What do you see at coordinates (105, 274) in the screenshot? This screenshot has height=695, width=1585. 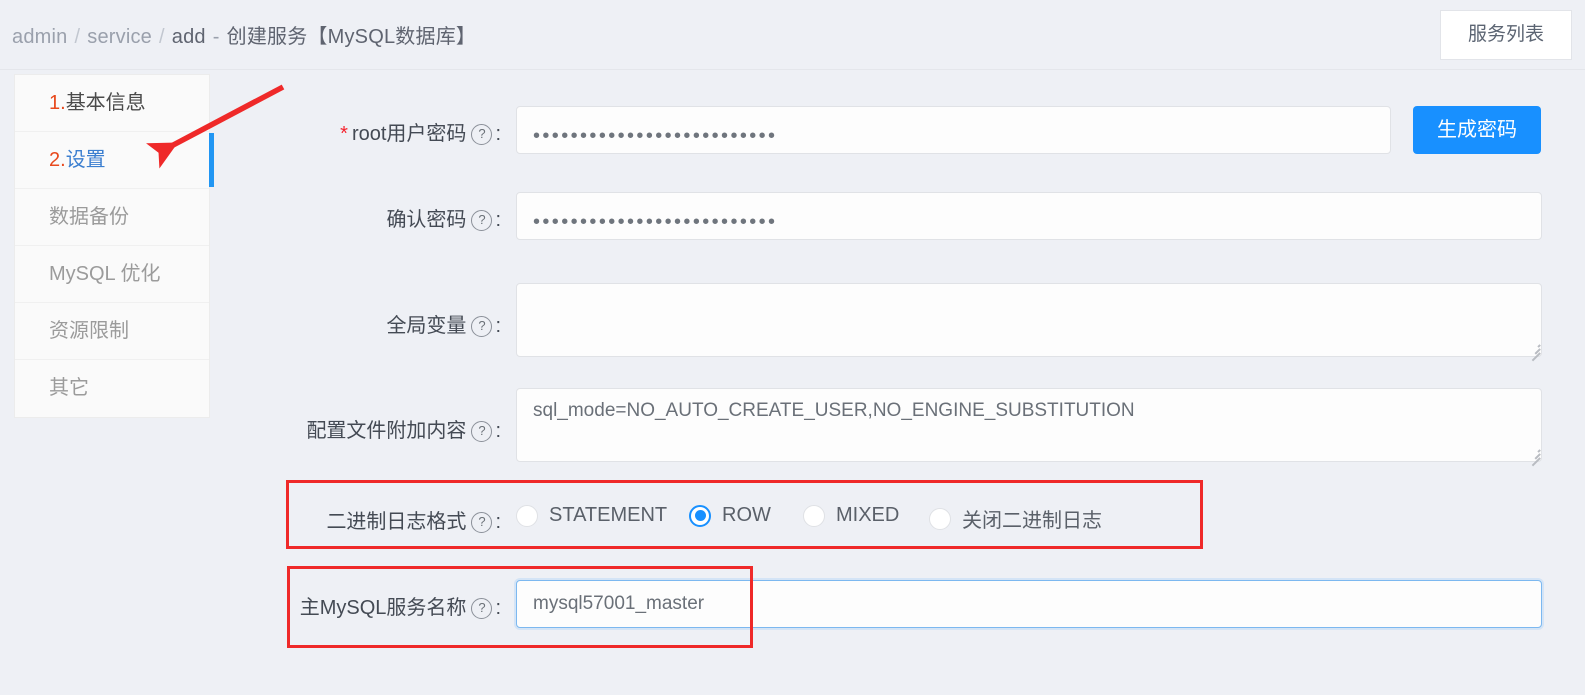 I see `sidebar-item-mysql-optimize-label: MySQL 优化` at bounding box center [105, 274].